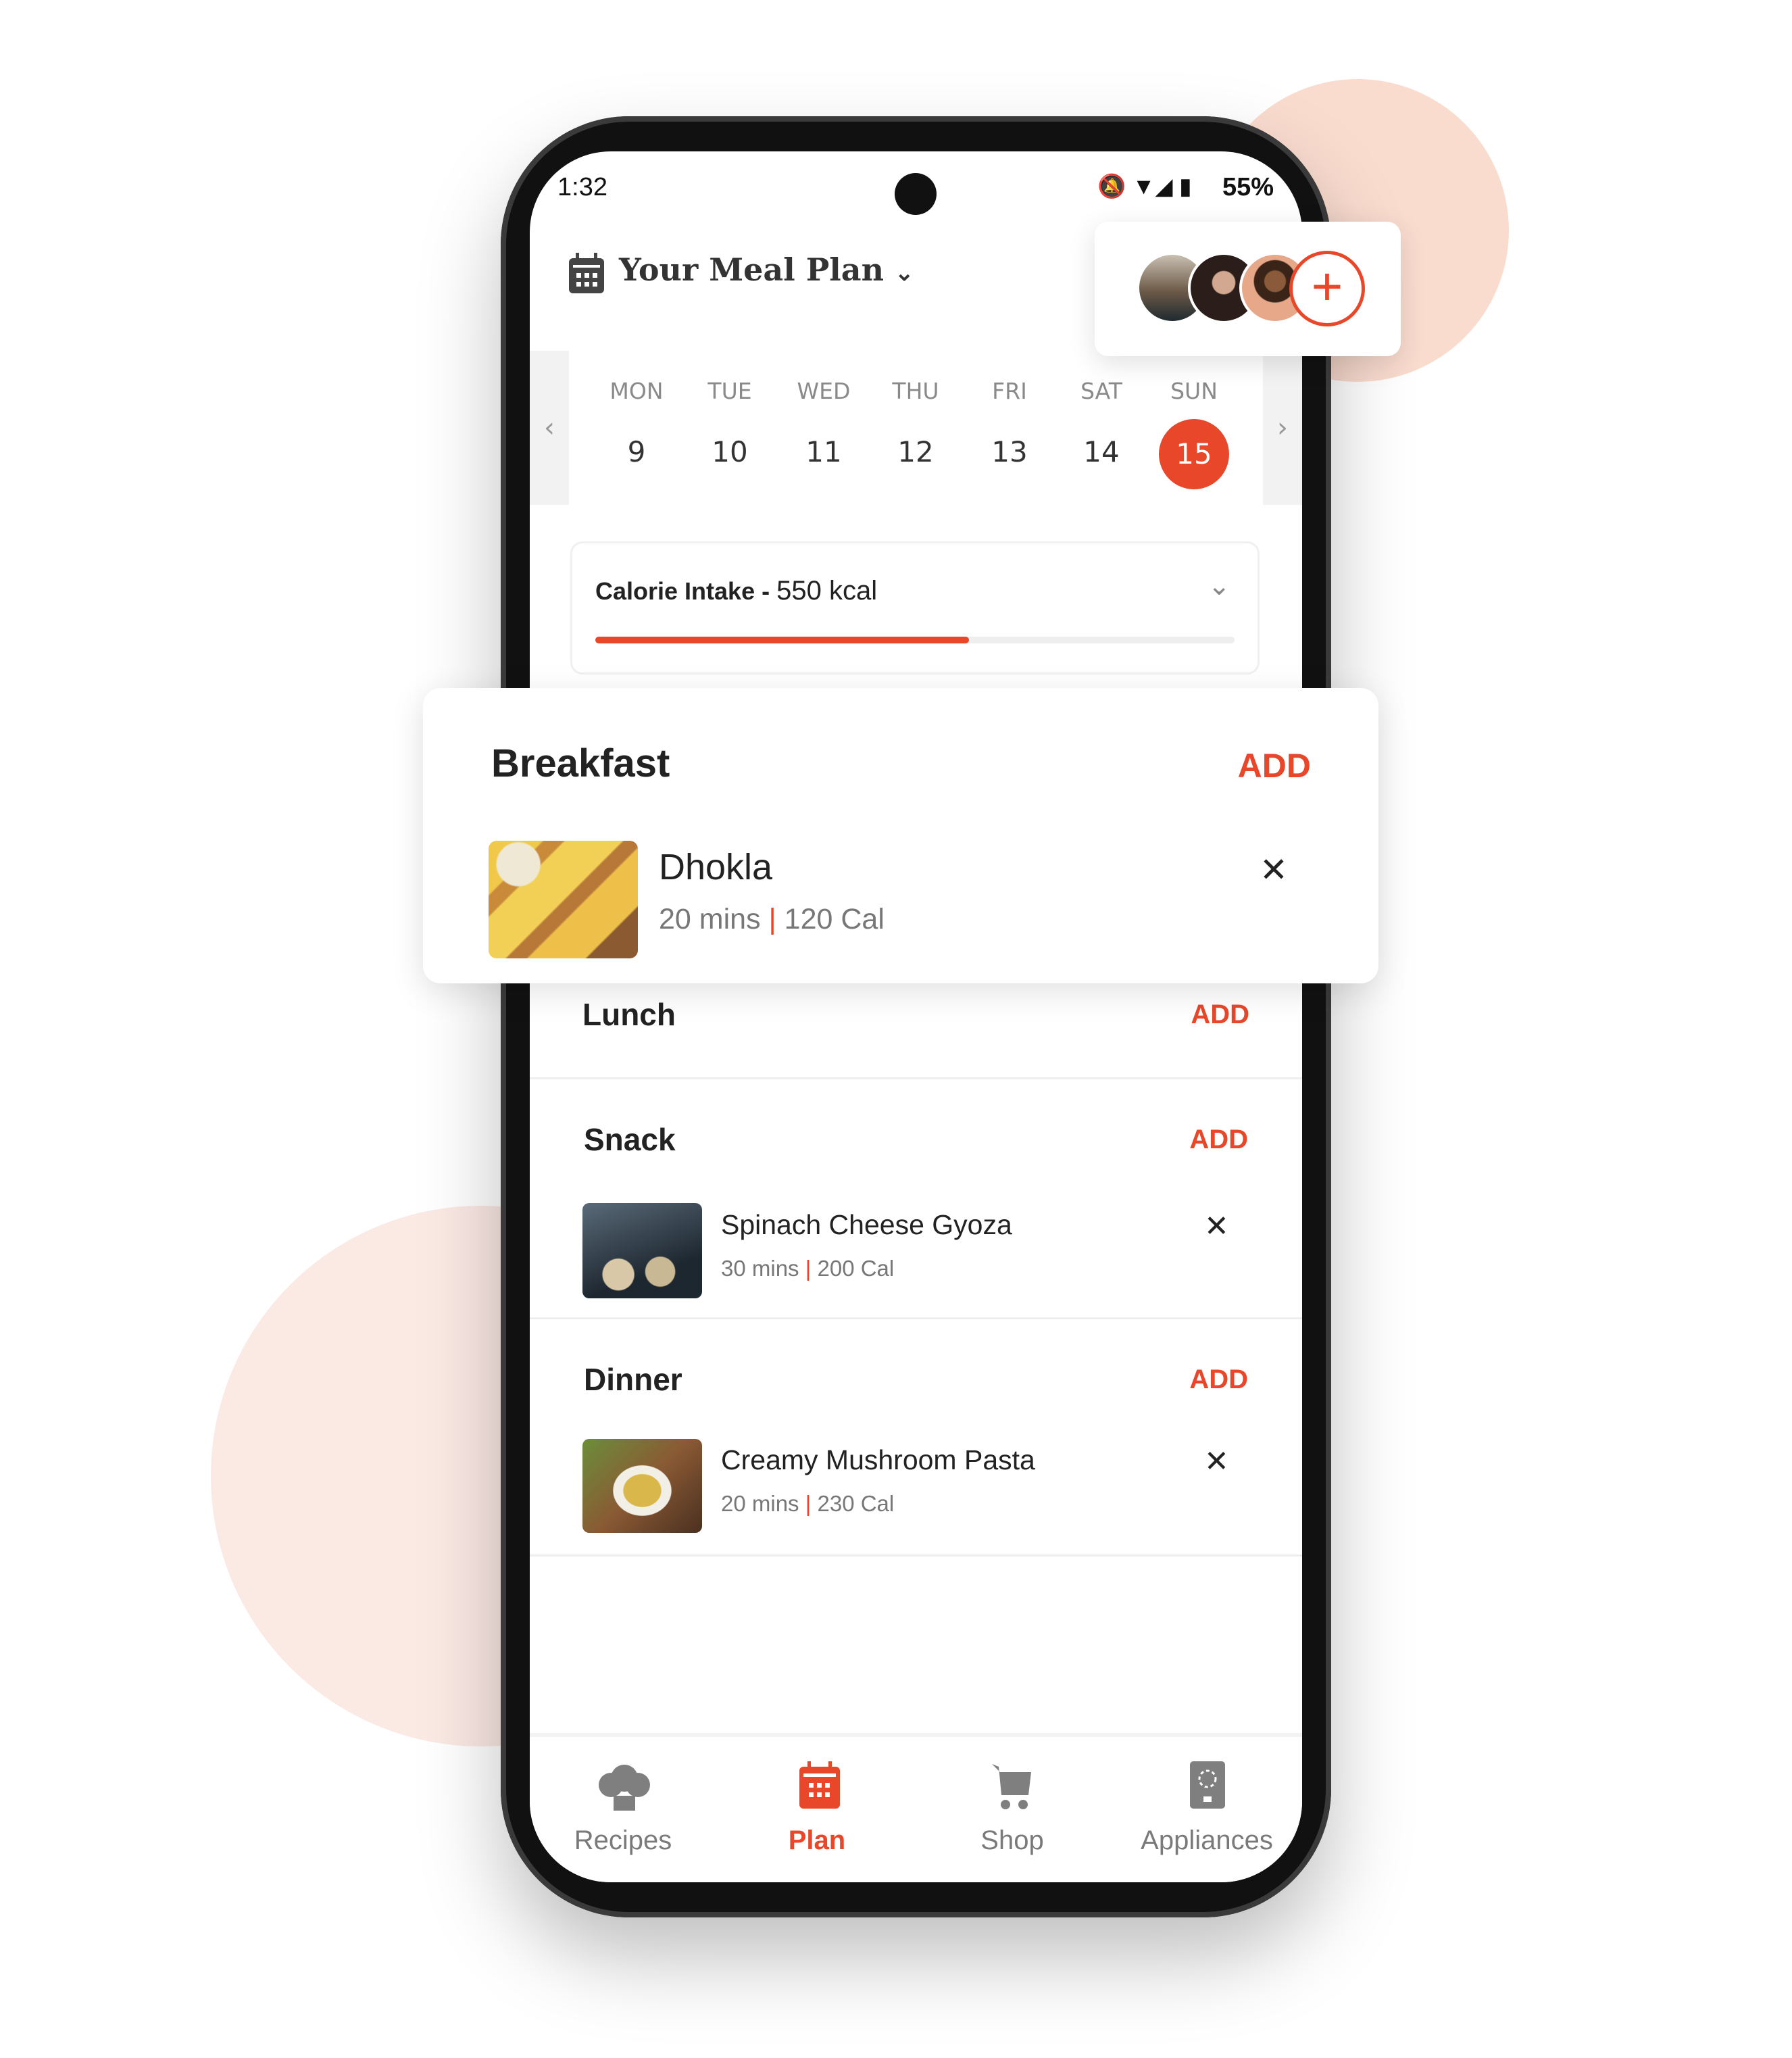  What do you see at coordinates (630, 1139) in the screenshot?
I see `snack-title: Snack` at bounding box center [630, 1139].